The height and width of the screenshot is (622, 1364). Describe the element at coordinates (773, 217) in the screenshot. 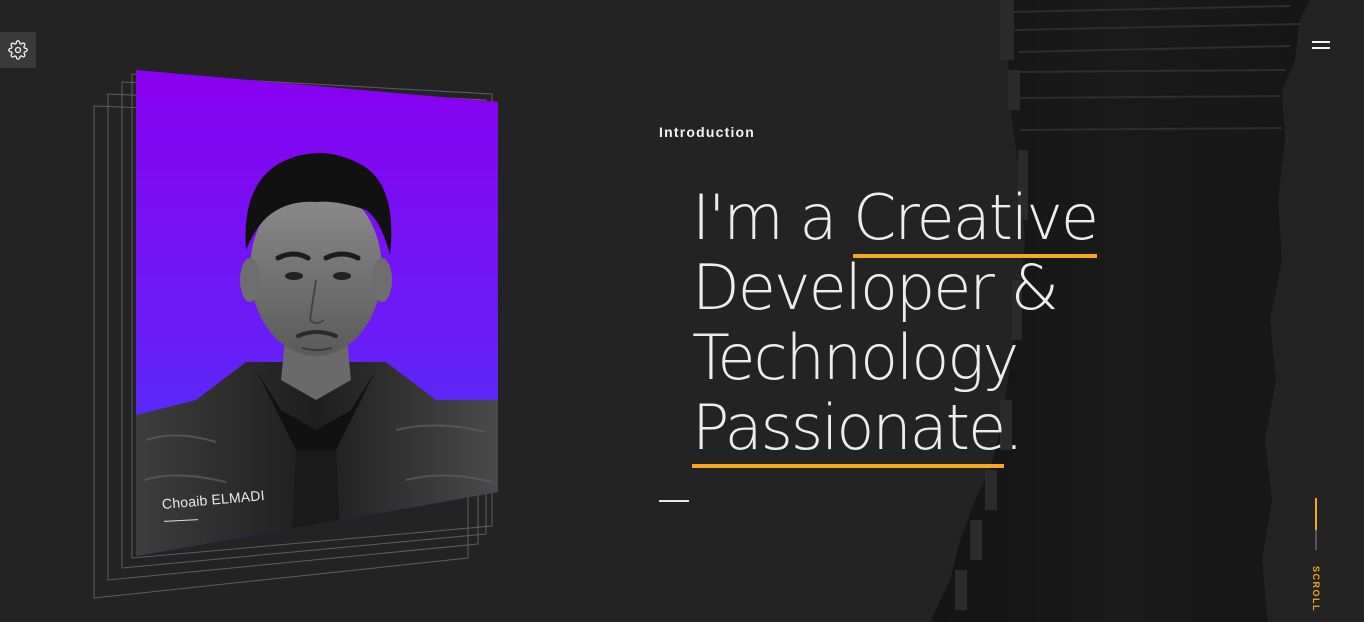

I see `headline-text: I'm a` at that location.